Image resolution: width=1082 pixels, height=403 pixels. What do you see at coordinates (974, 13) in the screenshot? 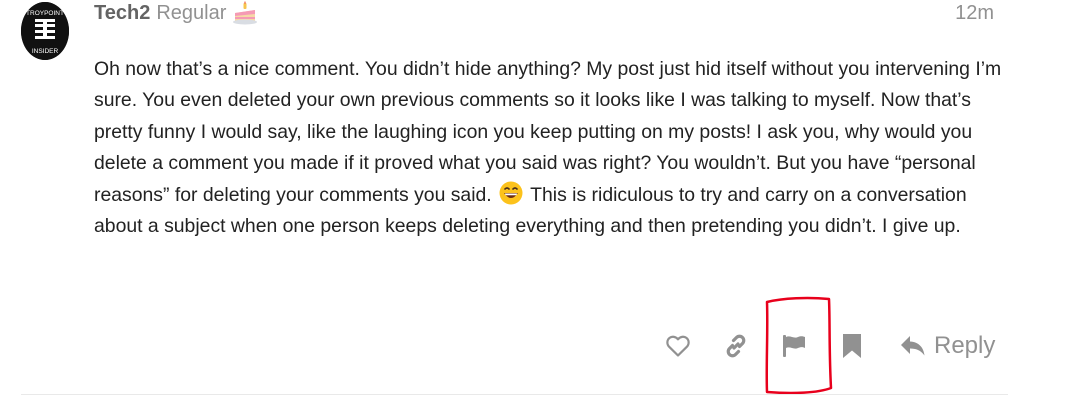
I see `post-timestamp: 12m` at bounding box center [974, 13].